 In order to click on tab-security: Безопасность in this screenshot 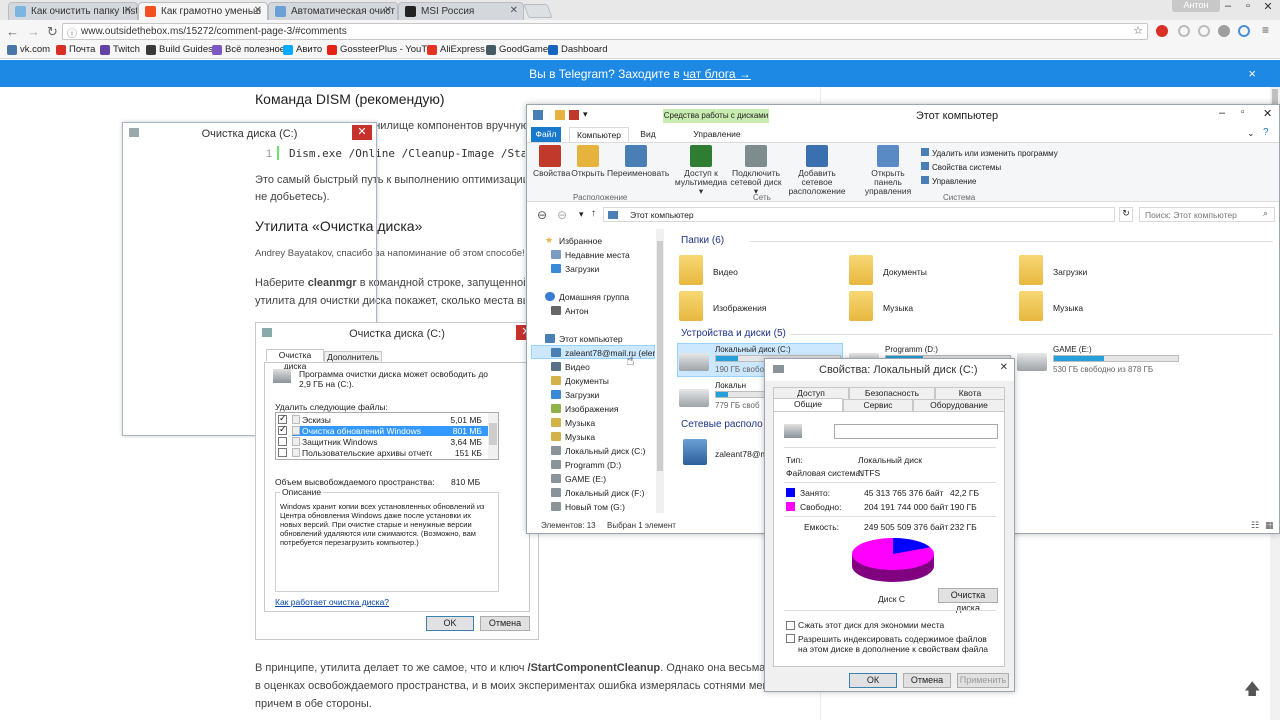, I will do `click(892, 393)`.